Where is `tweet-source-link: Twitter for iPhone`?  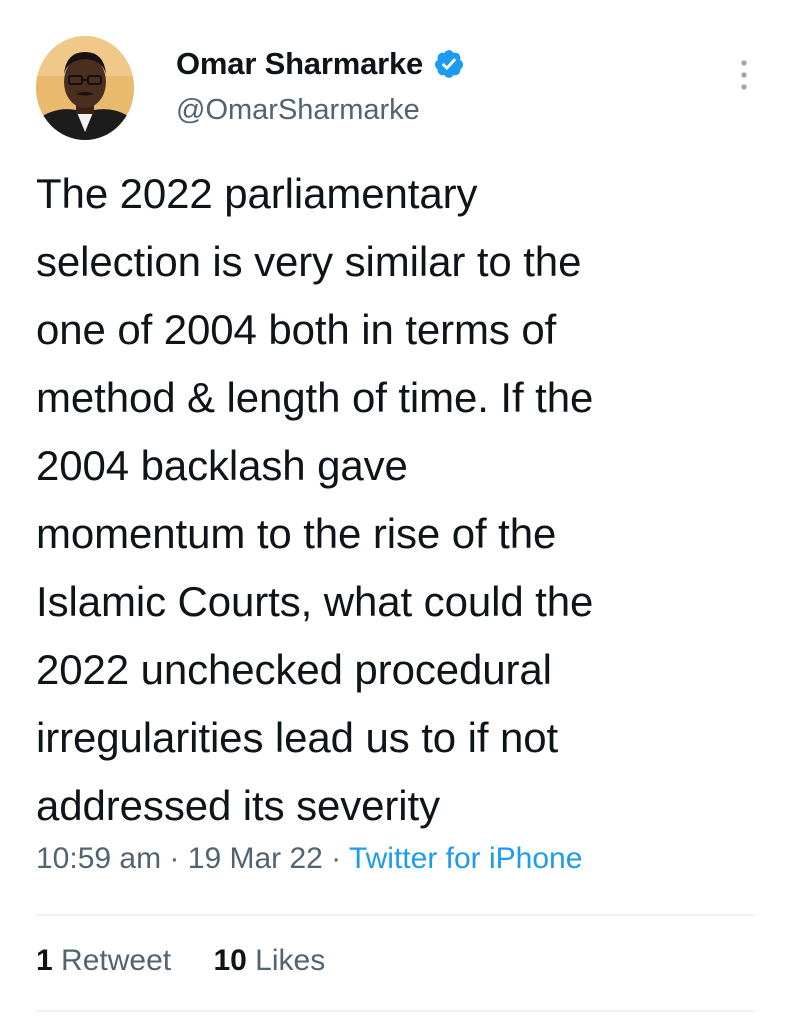
tweet-source-link: Twitter for iPhone is located at coordinates (465, 858).